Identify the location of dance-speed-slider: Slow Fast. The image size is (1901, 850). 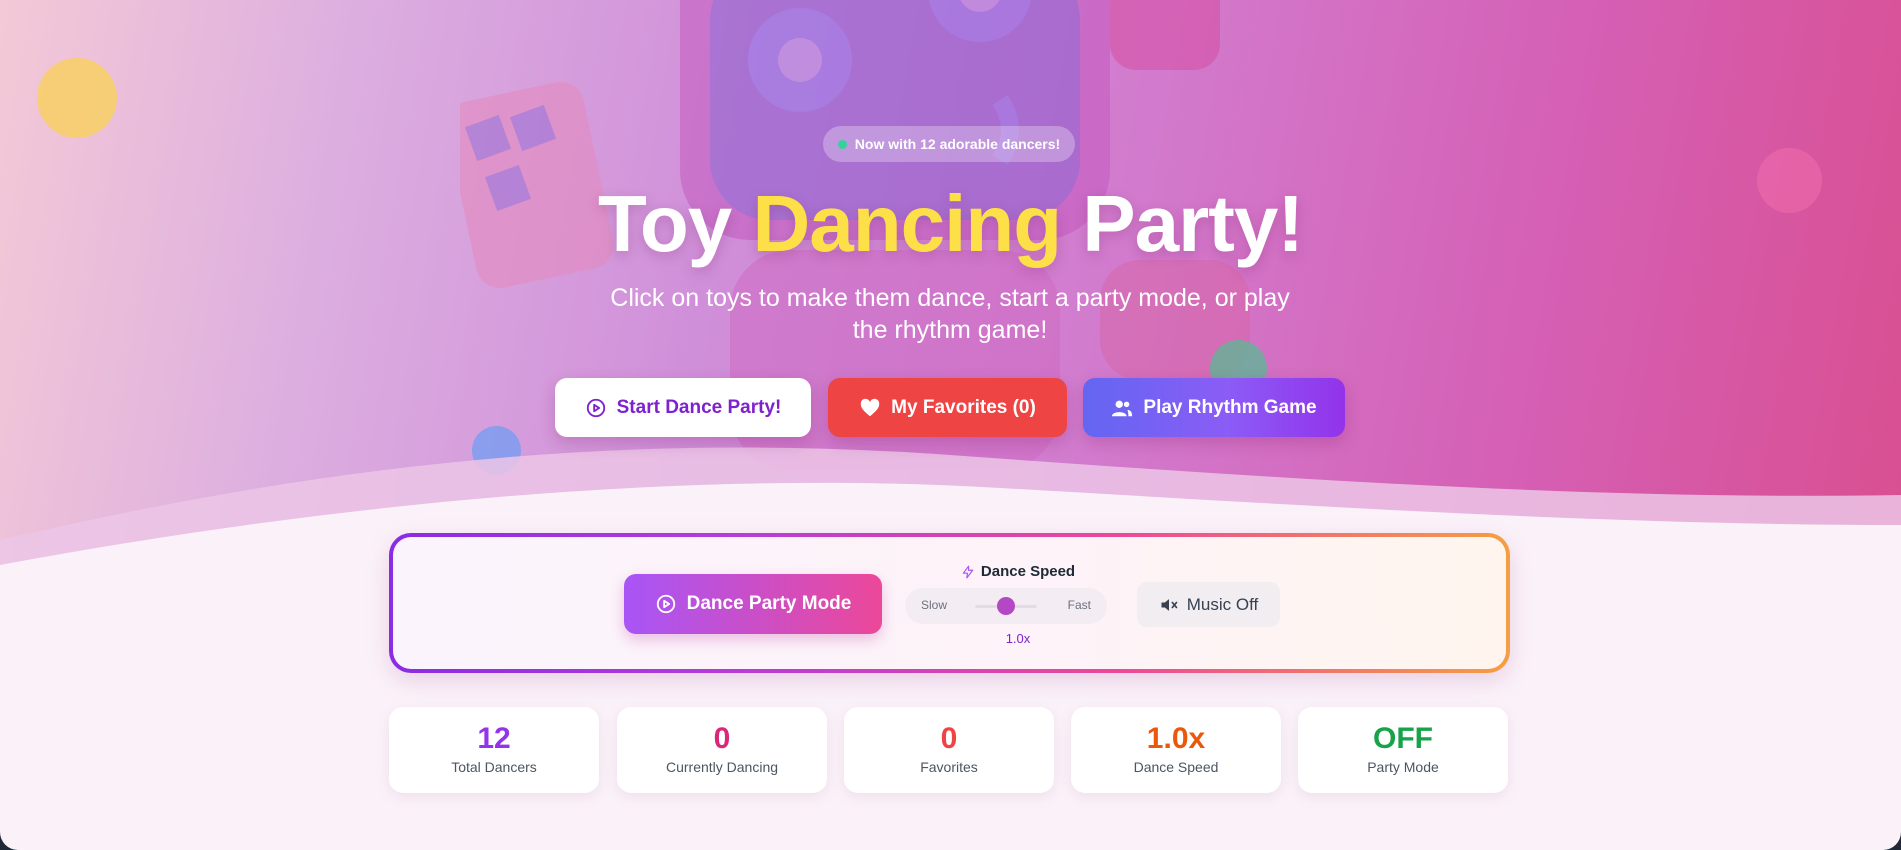
(1006, 606).